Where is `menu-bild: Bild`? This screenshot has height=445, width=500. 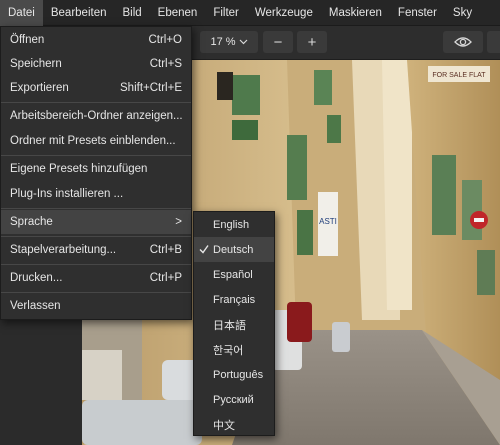
menu-bild: Bild is located at coordinates (131, 13).